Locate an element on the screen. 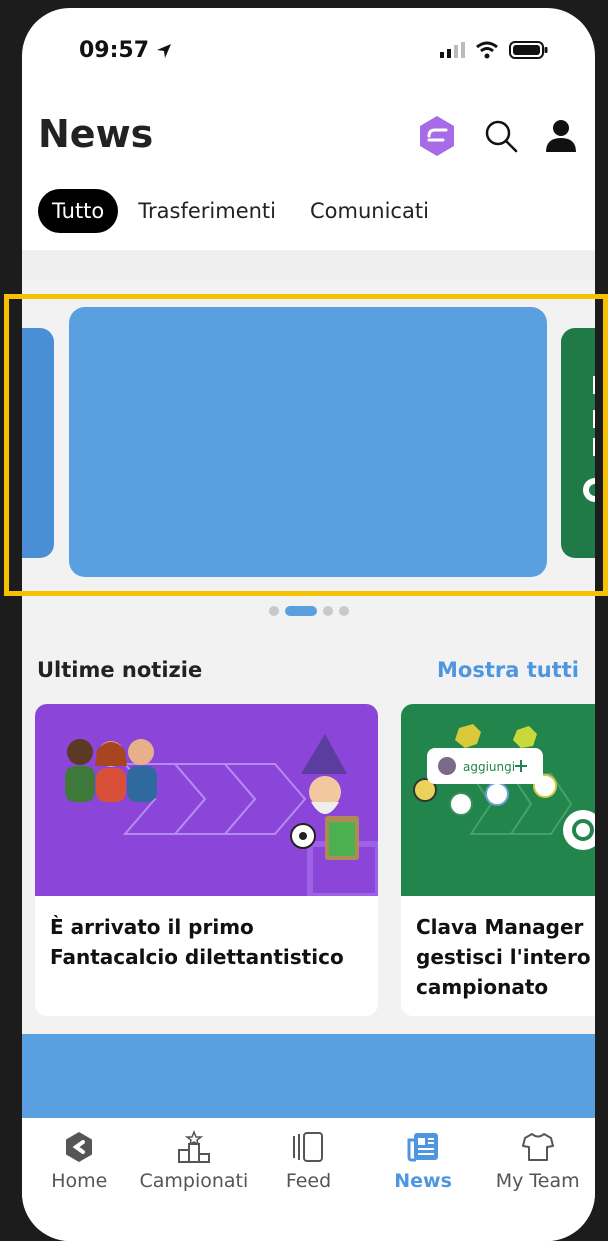 Image resolution: width=608 pixels, height=1241 pixels. tab-home: Home is located at coordinates (79, 1179).